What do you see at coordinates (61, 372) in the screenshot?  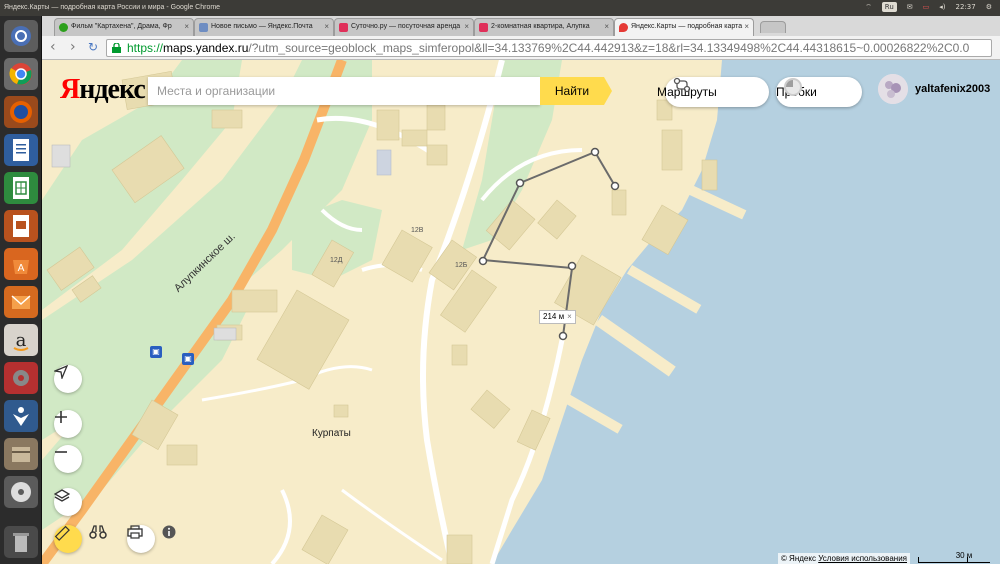 I see `location-arrow-icon` at bounding box center [61, 372].